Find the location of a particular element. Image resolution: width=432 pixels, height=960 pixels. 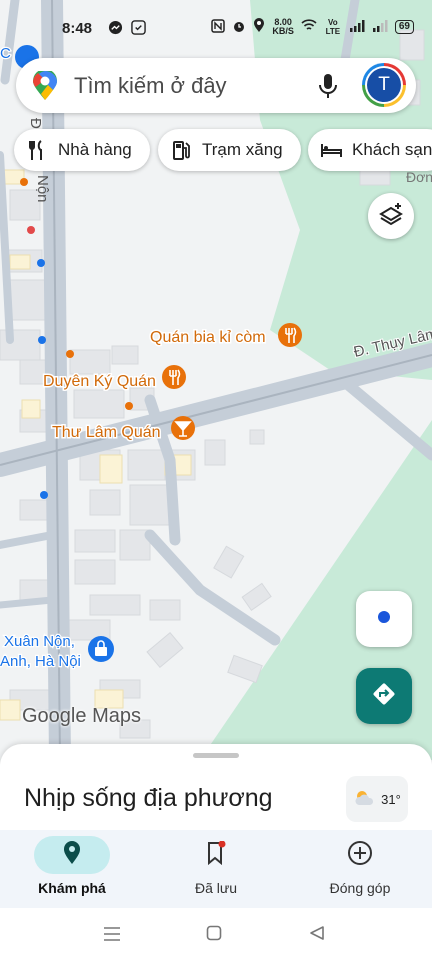

my-location-icon is located at coordinates (384, 619).